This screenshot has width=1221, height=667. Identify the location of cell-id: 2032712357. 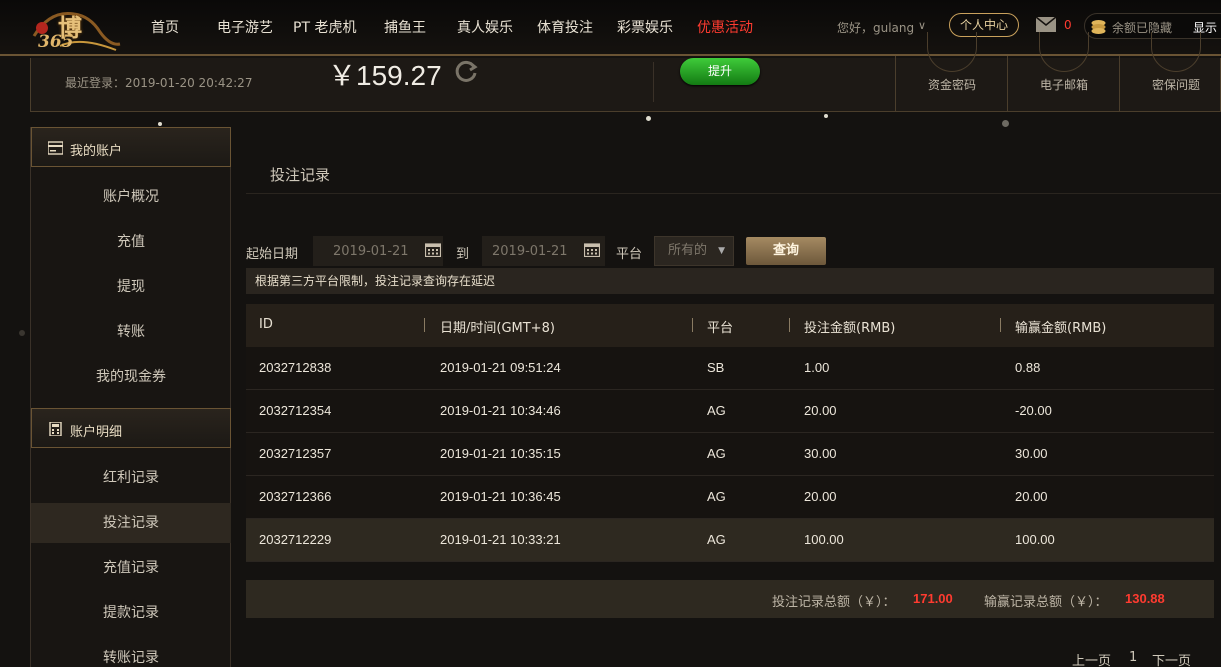
(295, 453).